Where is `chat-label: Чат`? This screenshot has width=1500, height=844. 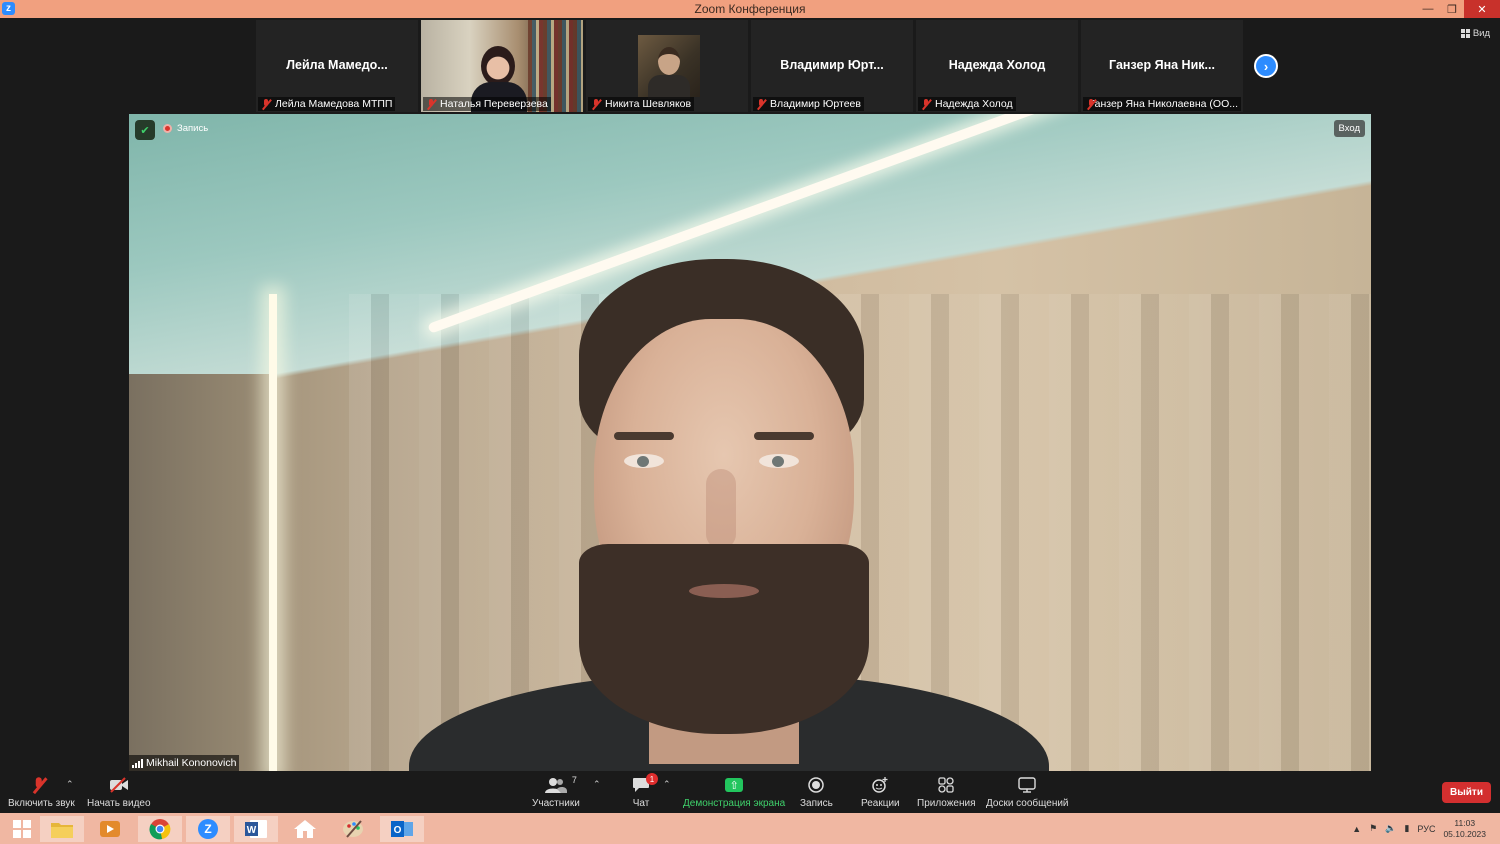
chat-label: Чат is located at coordinates (641, 803).